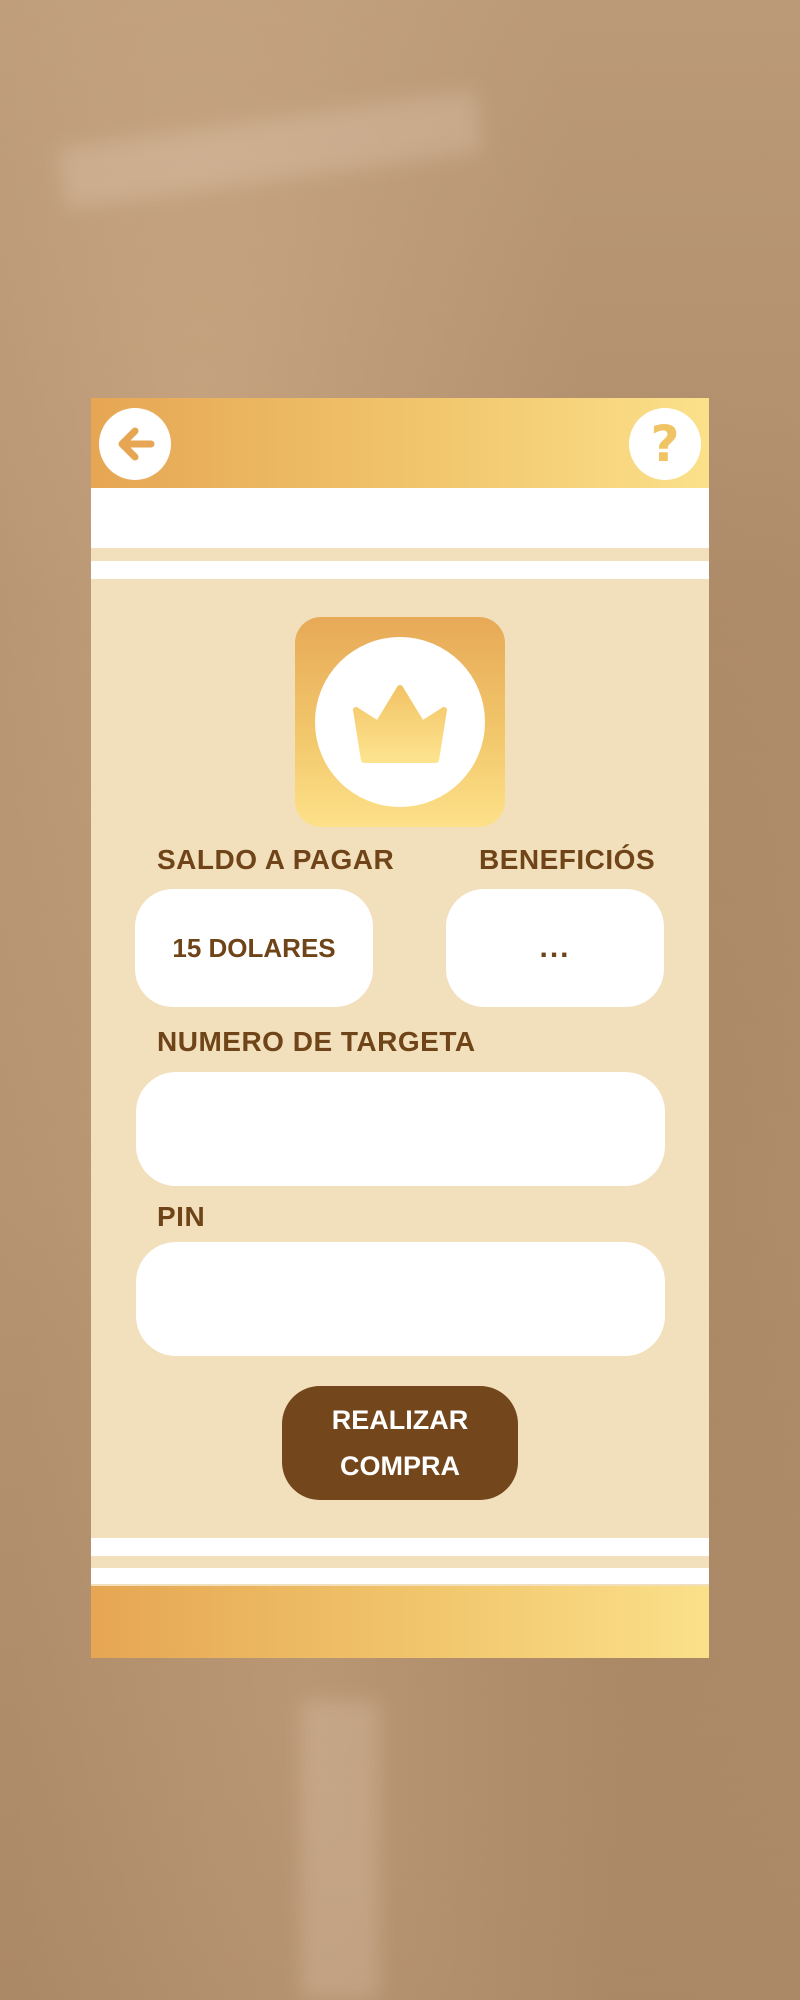 The height and width of the screenshot is (2000, 800). Describe the element at coordinates (276, 859) in the screenshot. I see `saldo-label: SALDO A PAGAR` at that location.